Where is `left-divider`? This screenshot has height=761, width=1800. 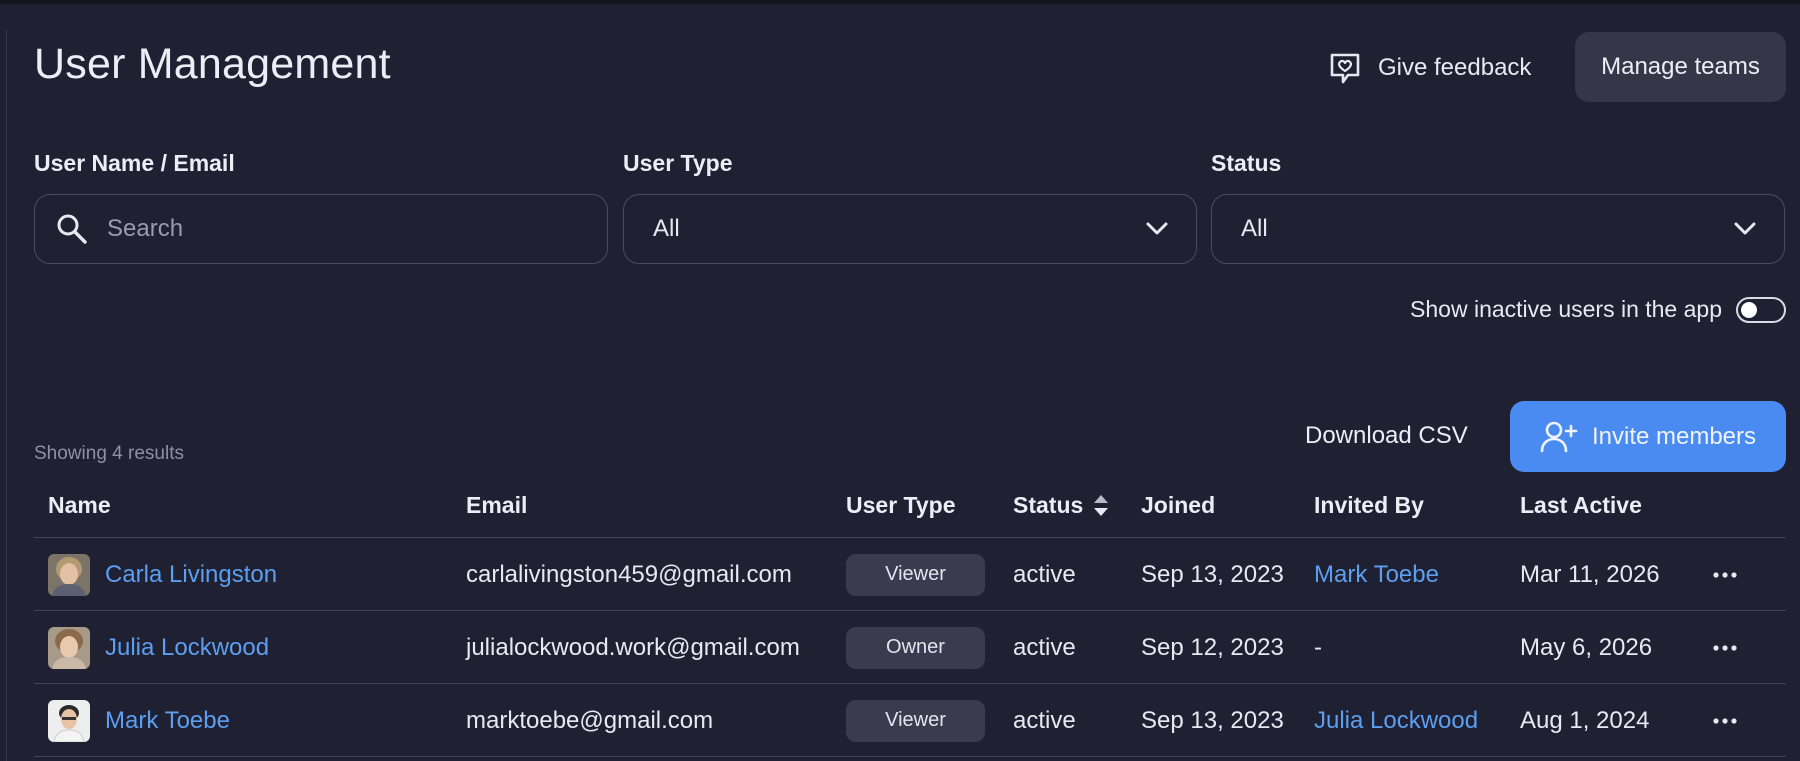
left-divider is located at coordinates (6, 395).